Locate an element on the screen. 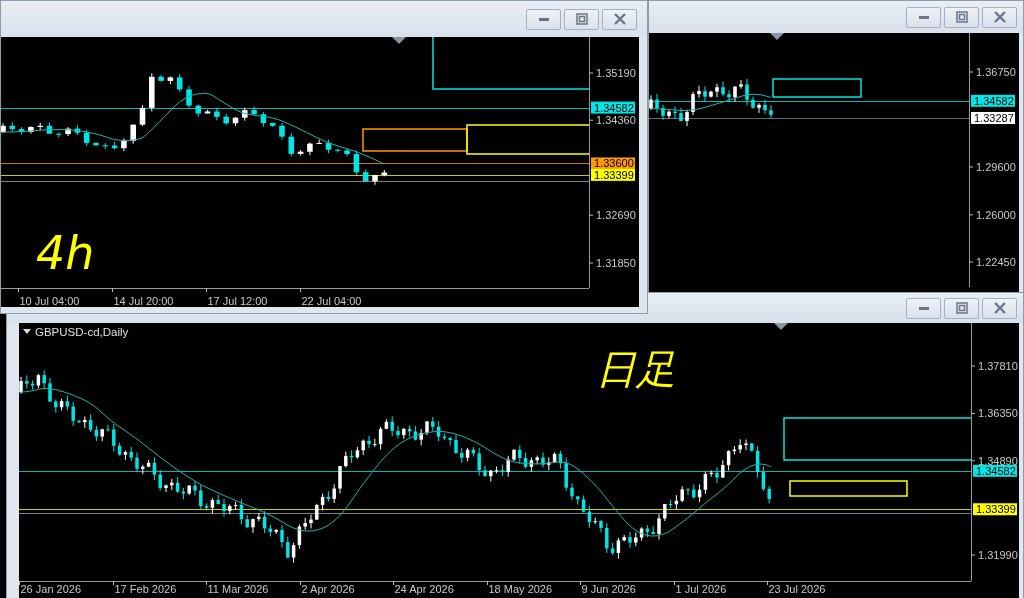 Image resolution: width=1024 pixels, height=598 pixels. handwritten-note: 日足 is located at coordinates (636, 369).